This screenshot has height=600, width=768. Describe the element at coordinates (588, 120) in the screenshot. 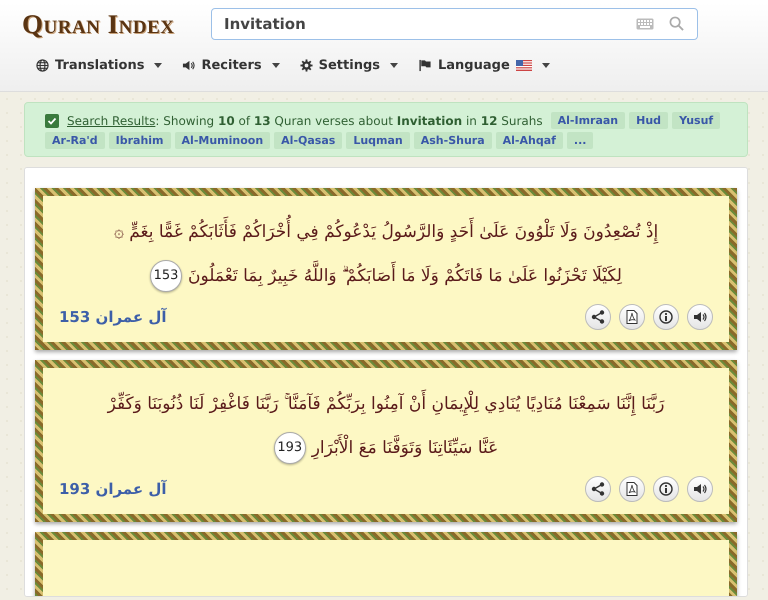

I see `surah-tag: Al-Imraan` at that location.